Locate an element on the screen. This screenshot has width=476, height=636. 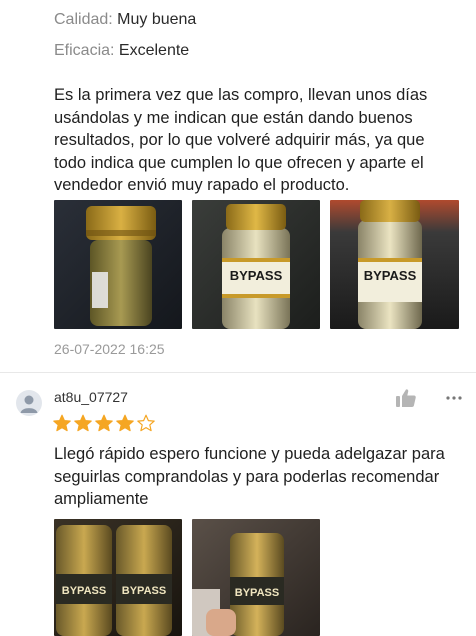
reviewer-username: at8u_07727 is located at coordinates (91, 397).